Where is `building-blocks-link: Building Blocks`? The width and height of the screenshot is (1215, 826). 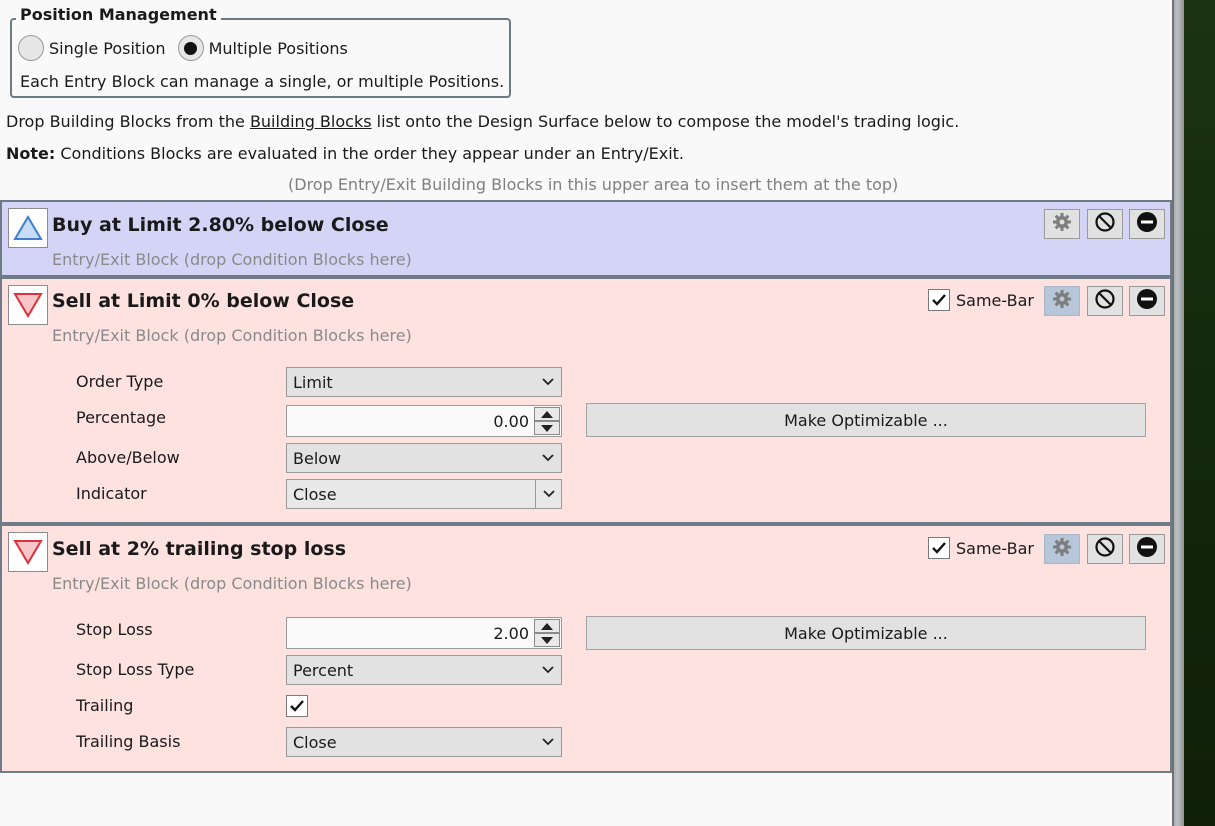 building-blocks-link: Building Blocks is located at coordinates (311, 121).